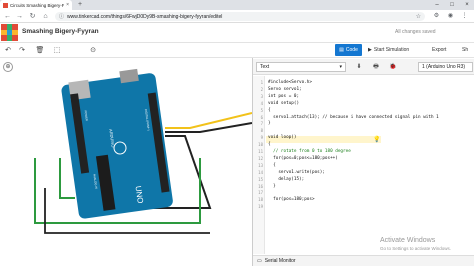 The width and height of the screenshot is (474, 266). I want to click on window-close-icon: ×, so click(467, 5).